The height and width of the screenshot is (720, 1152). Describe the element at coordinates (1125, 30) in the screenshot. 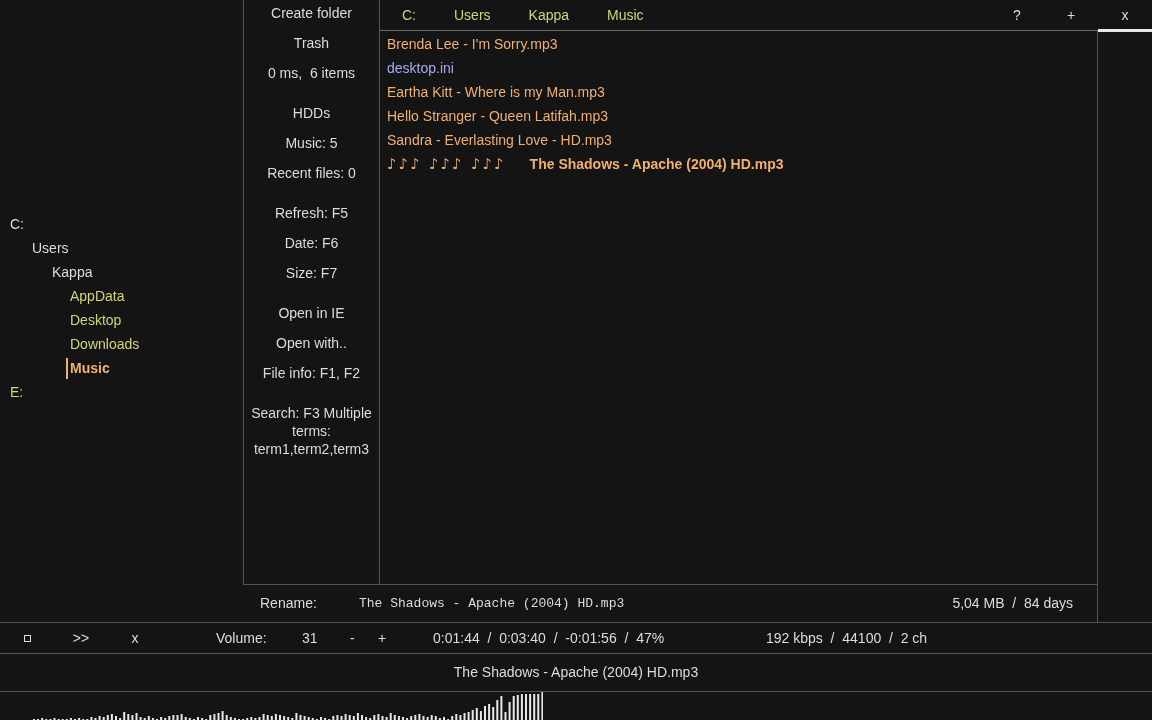

I see `scrollbar-thumb` at that location.